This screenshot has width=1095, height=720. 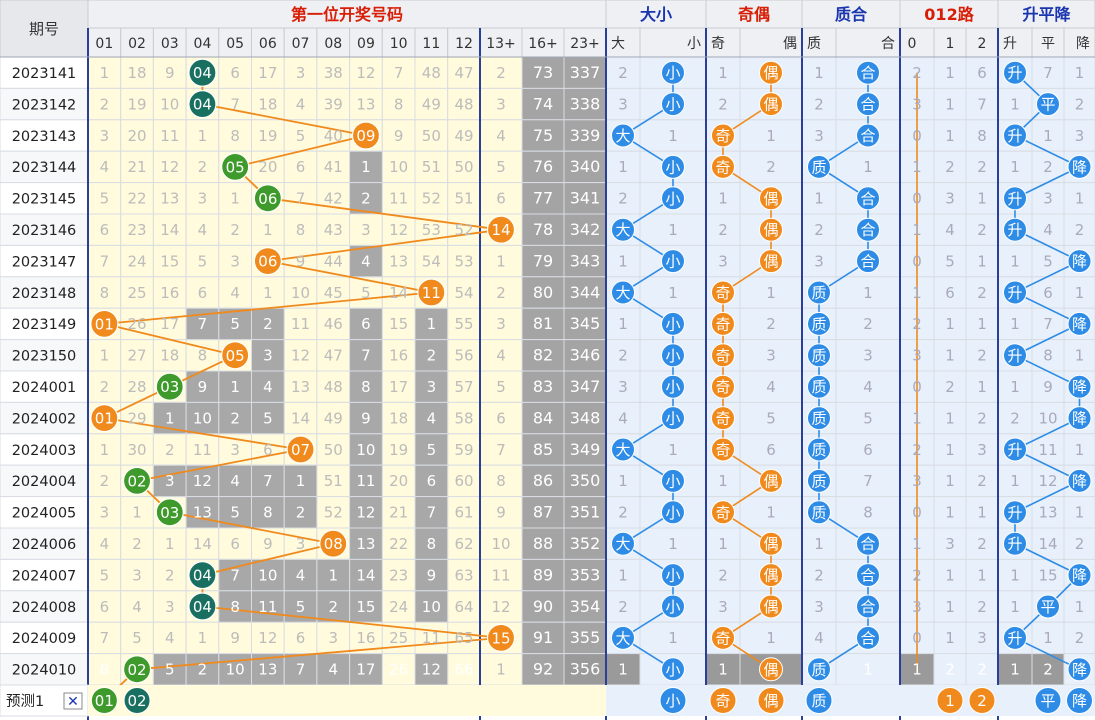 I want to click on column-header-label: 1, so click(x=950, y=44).